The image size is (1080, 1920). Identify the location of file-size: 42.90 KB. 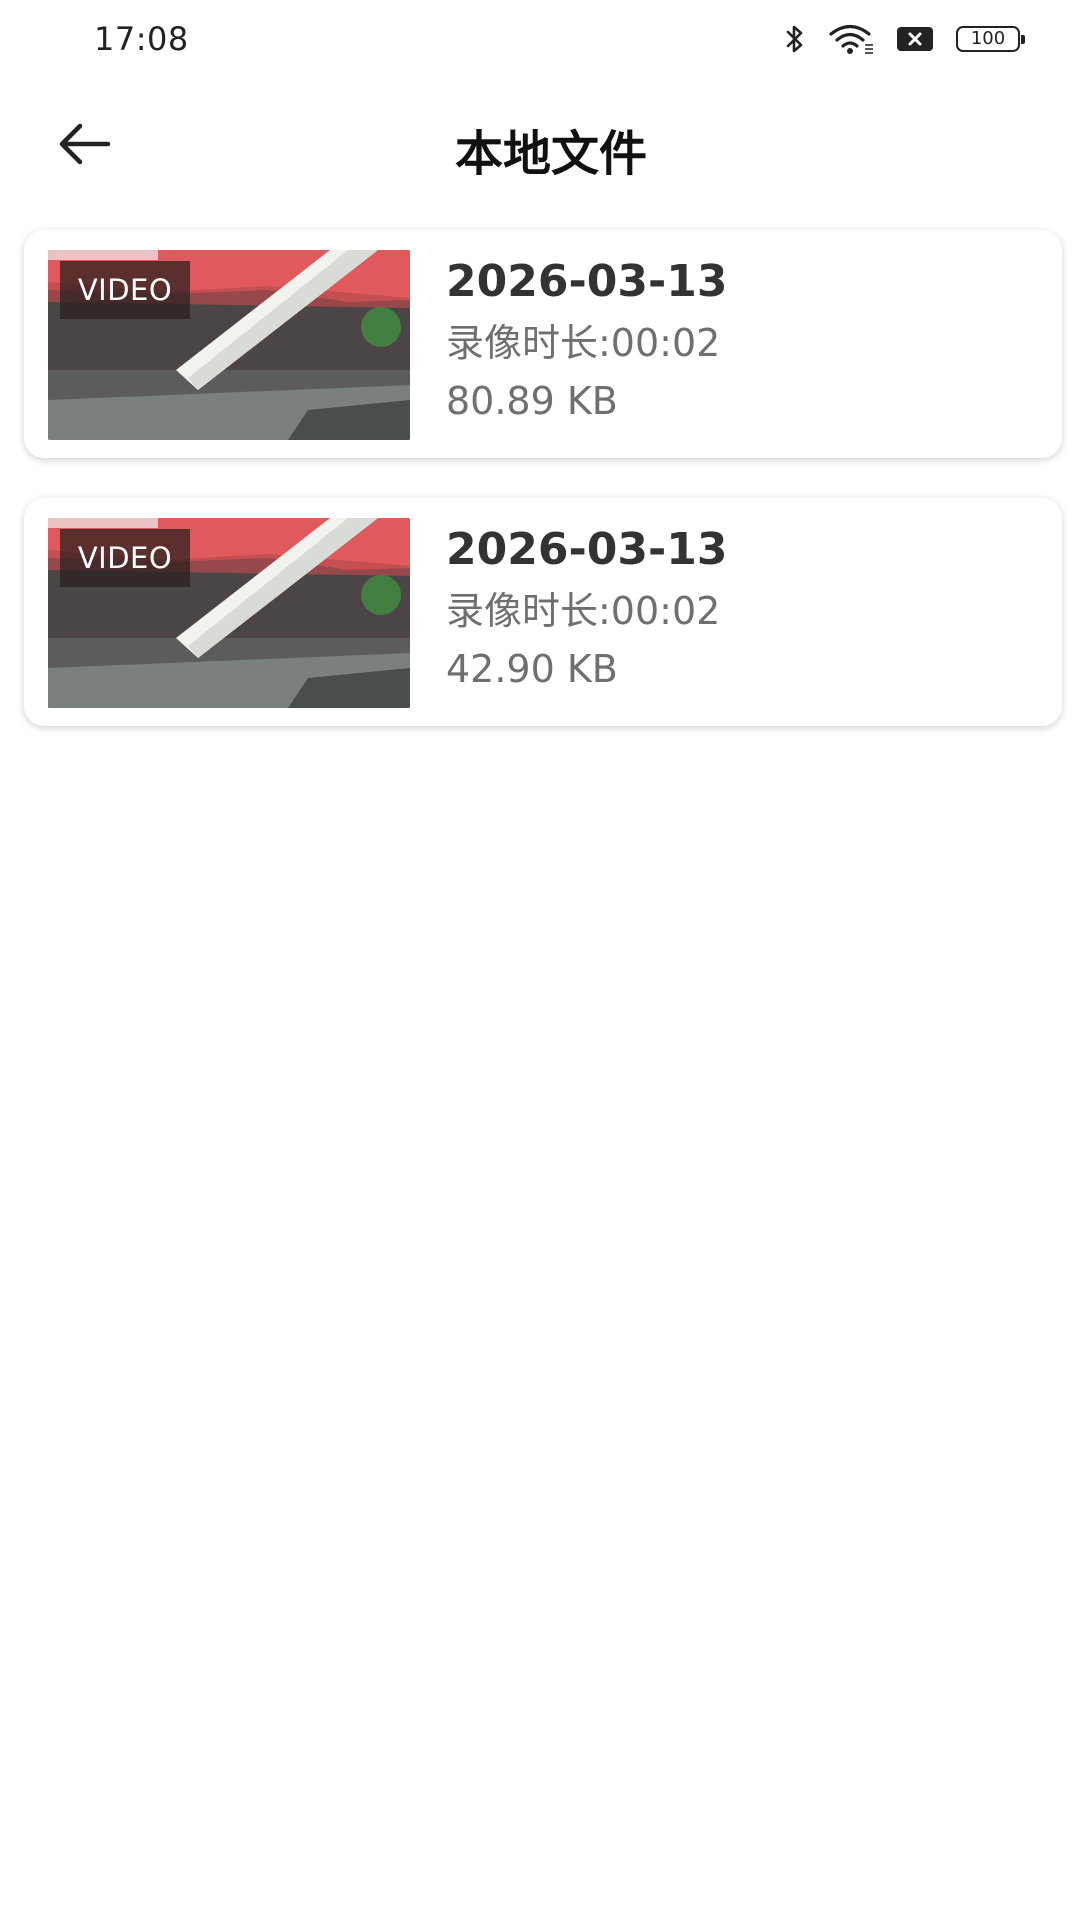
(532, 669).